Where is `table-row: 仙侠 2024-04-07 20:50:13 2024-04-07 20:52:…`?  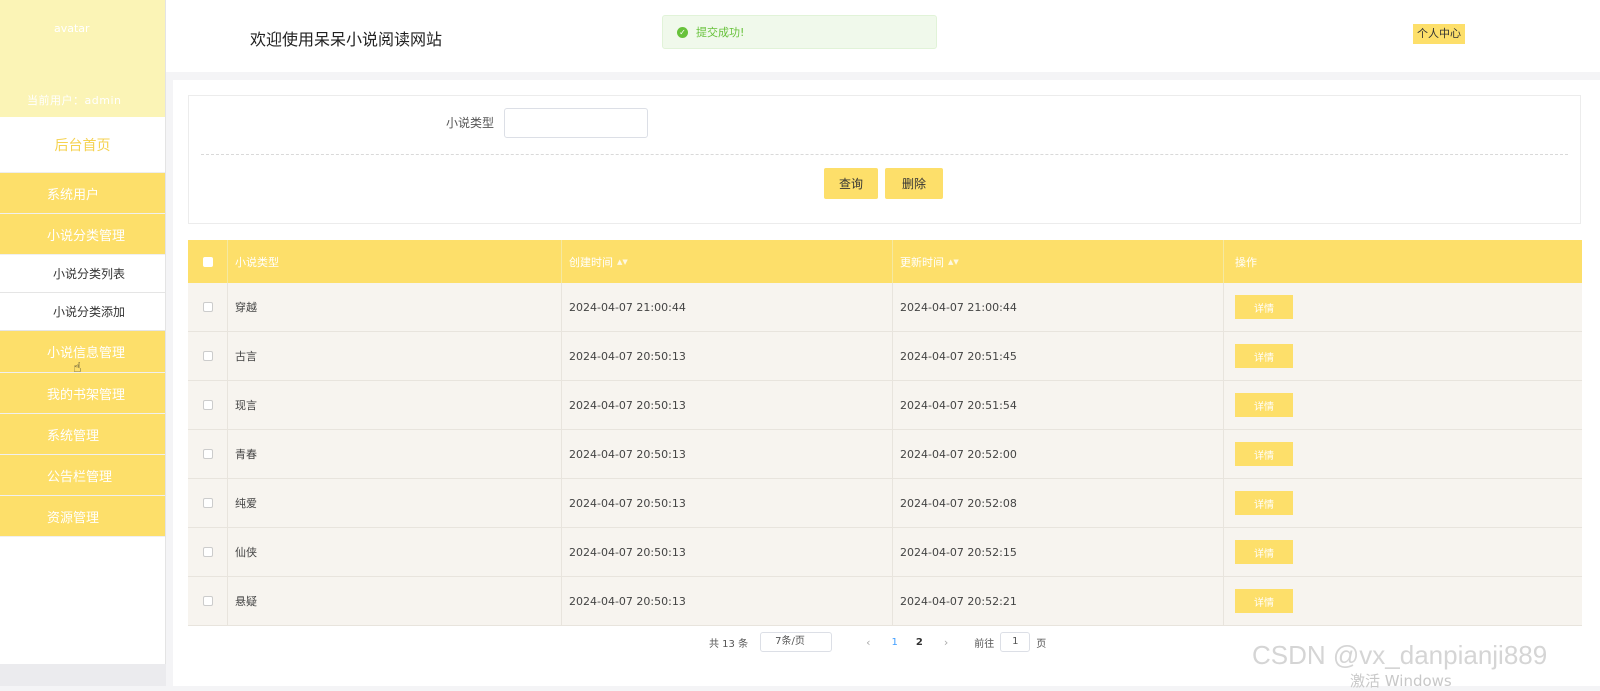 table-row: 仙侠 2024-04-07 20:50:13 2024-04-07 20:52:… is located at coordinates (885, 552).